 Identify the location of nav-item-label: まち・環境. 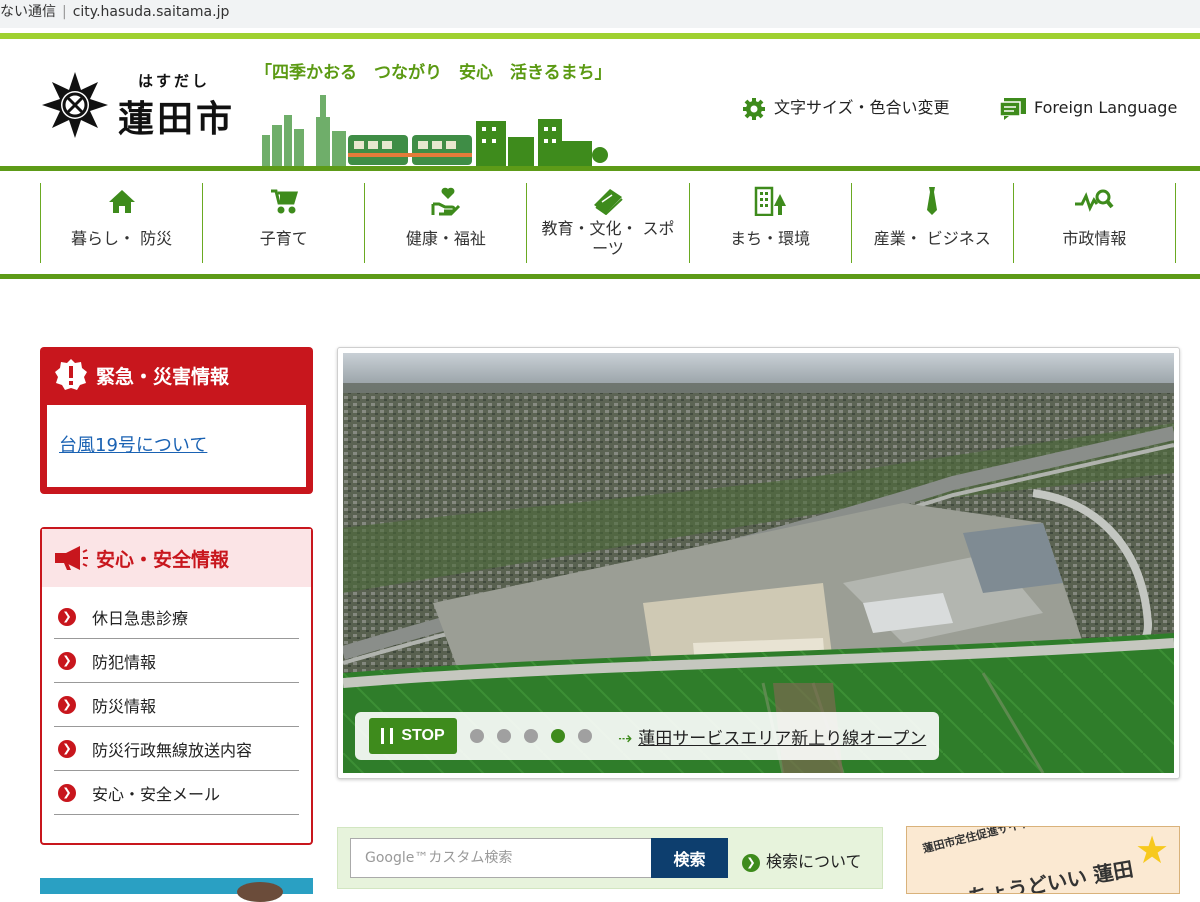
(770, 238).